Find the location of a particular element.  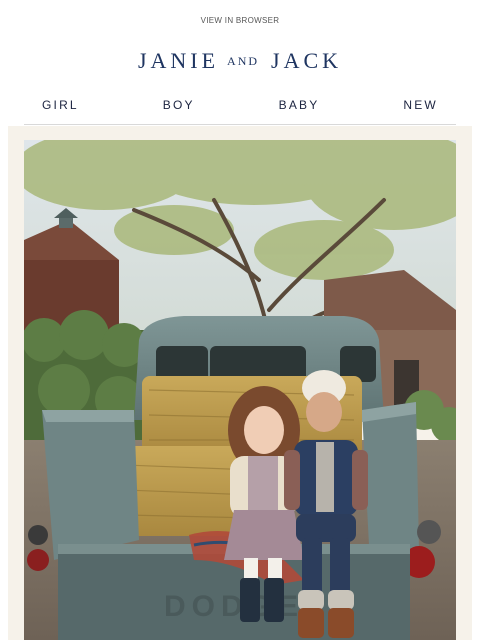

view-in-browser-link: VIEW IN BROWSER is located at coordinates (240, 20).